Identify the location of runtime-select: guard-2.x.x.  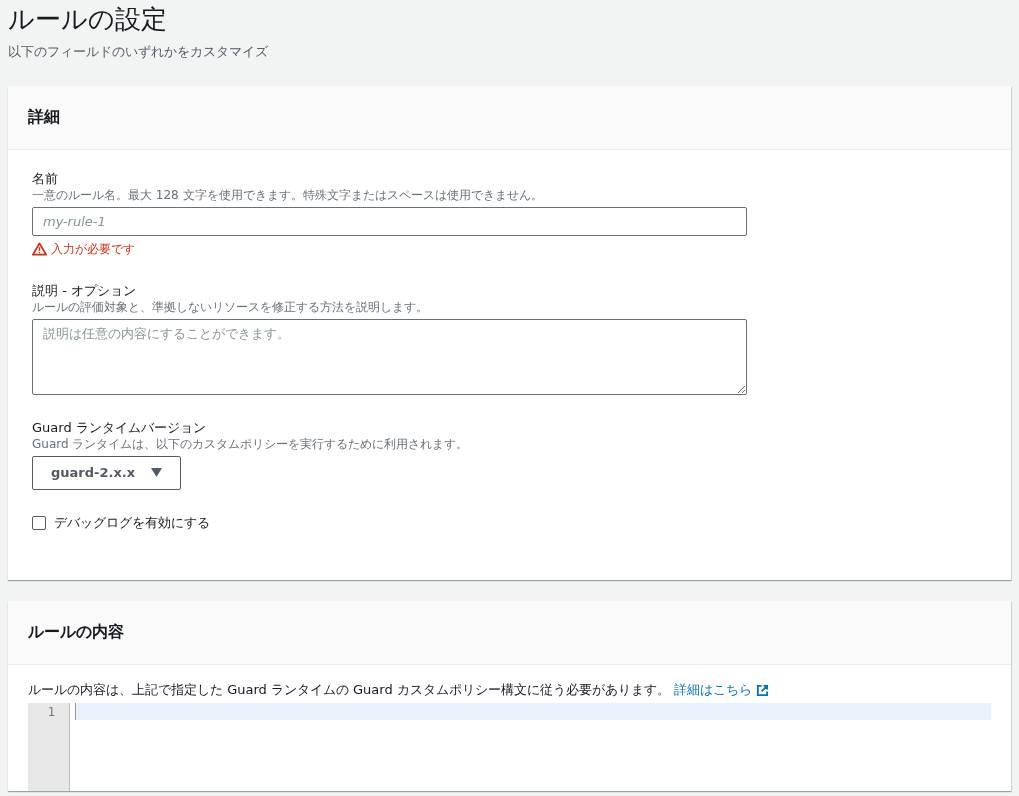
(107, 473).